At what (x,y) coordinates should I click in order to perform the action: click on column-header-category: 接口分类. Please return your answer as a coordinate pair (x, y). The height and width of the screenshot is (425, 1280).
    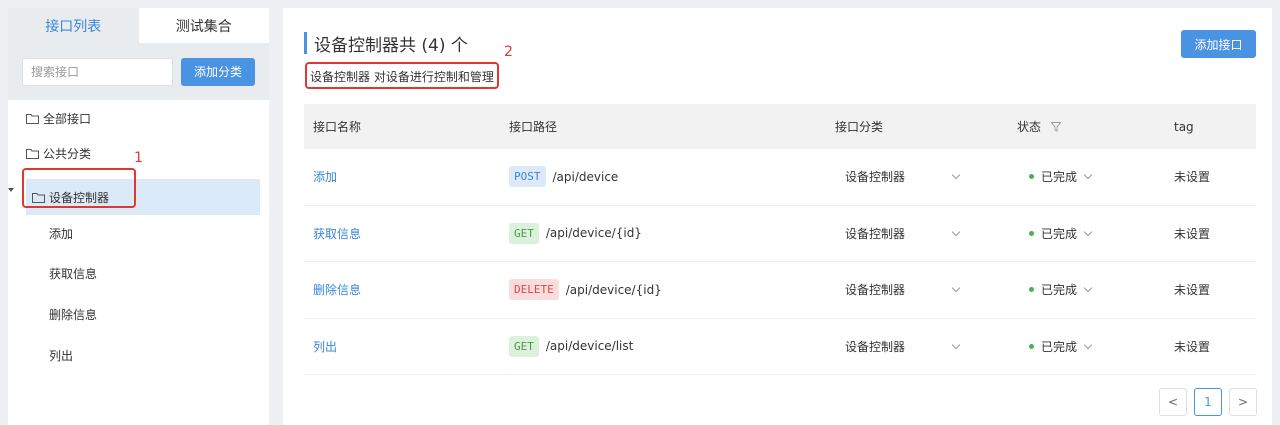
    Looking at the image, I should click on (859, 127).